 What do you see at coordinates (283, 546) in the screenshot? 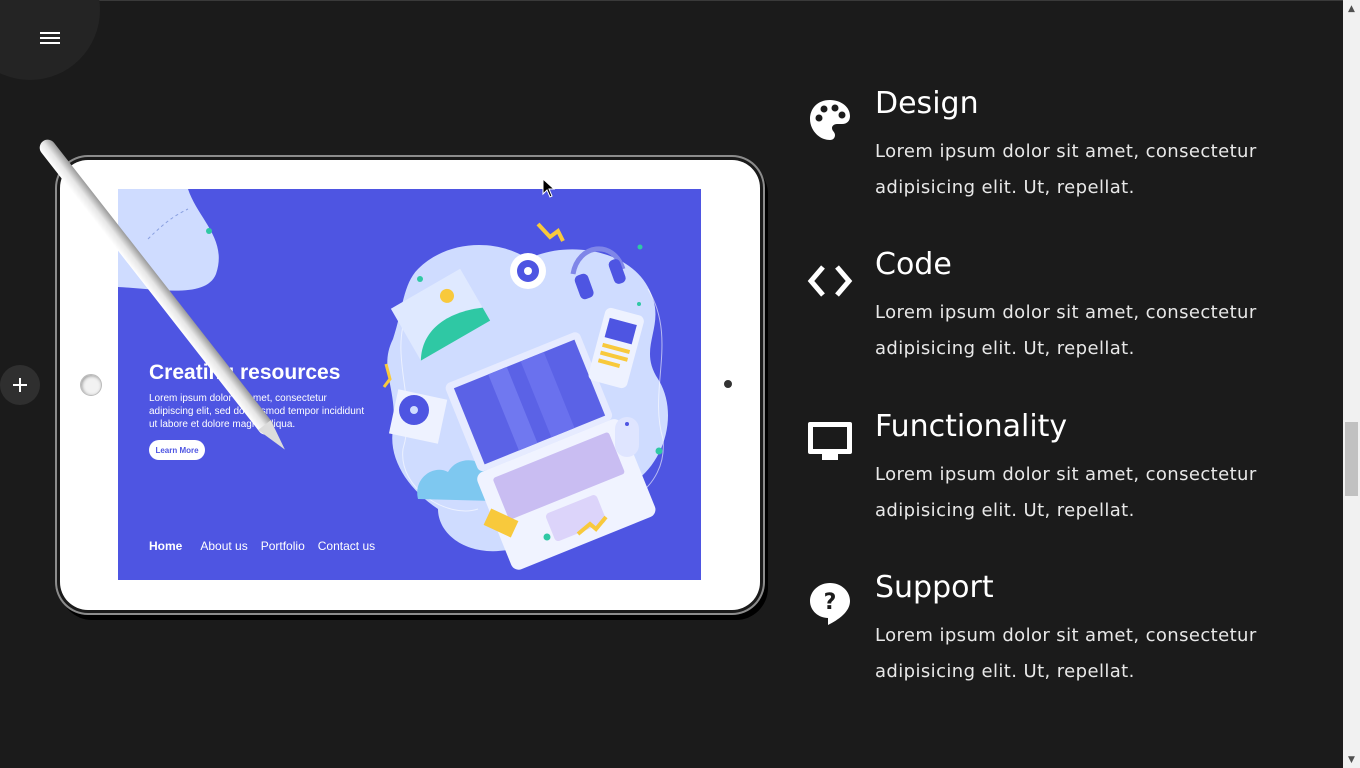
I see `mockup-nav-portfolio: Portfolio` at bounding box center [283, 546].